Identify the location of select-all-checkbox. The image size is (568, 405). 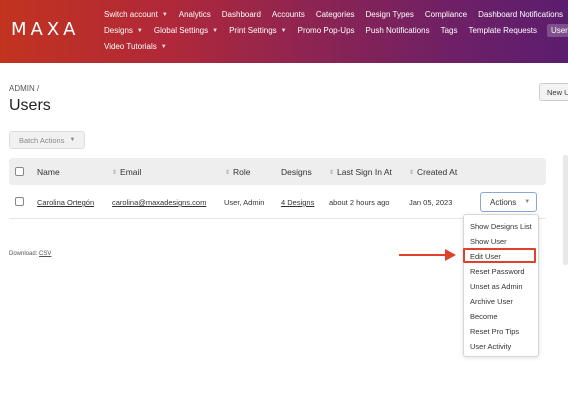
(19, 171).